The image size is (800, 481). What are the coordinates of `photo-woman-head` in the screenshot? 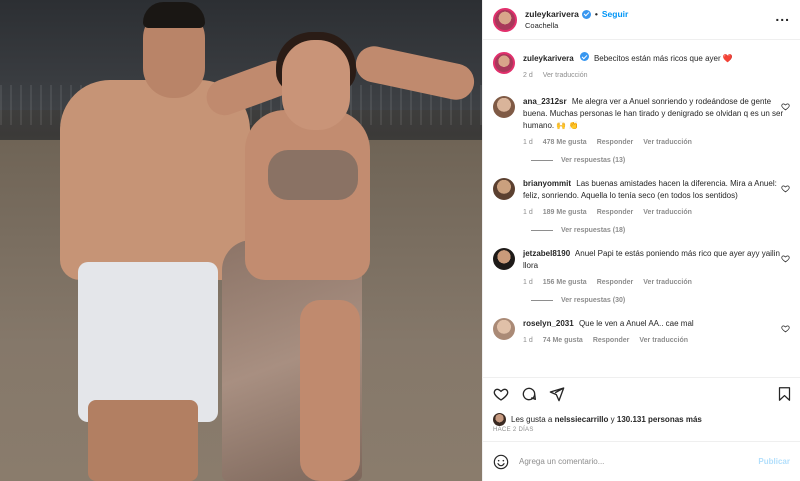 It's located at (316, 85).